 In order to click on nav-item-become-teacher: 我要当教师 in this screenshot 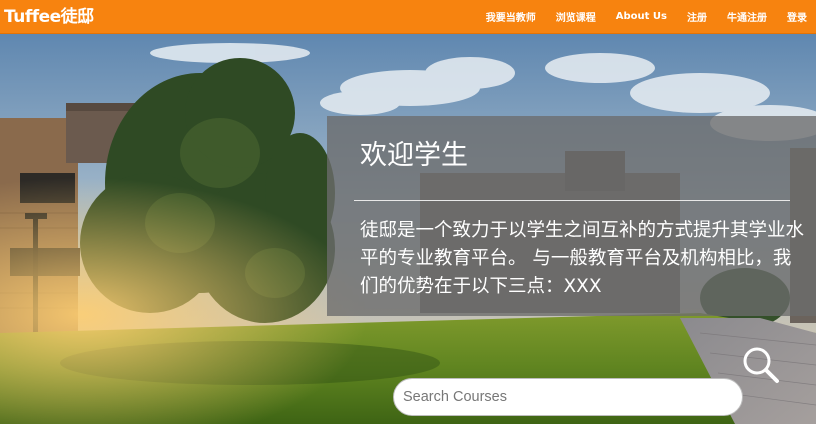, I will do `click(511, 16)`.